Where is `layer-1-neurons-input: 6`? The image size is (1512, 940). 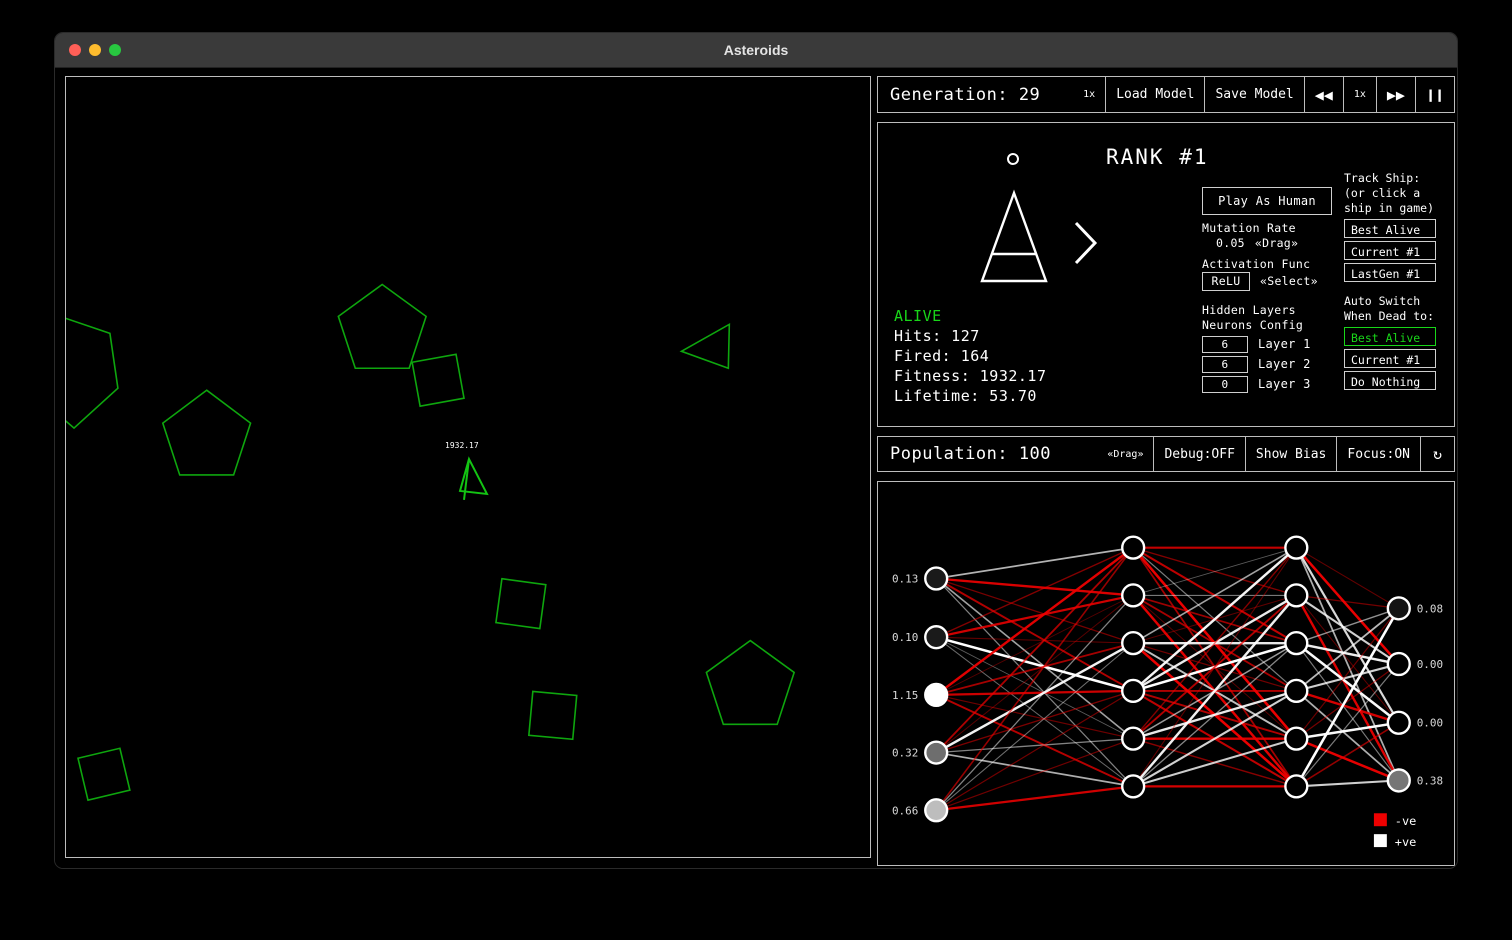
layer-1-neurons-input: 6 is located at coordinates (1225, 344).